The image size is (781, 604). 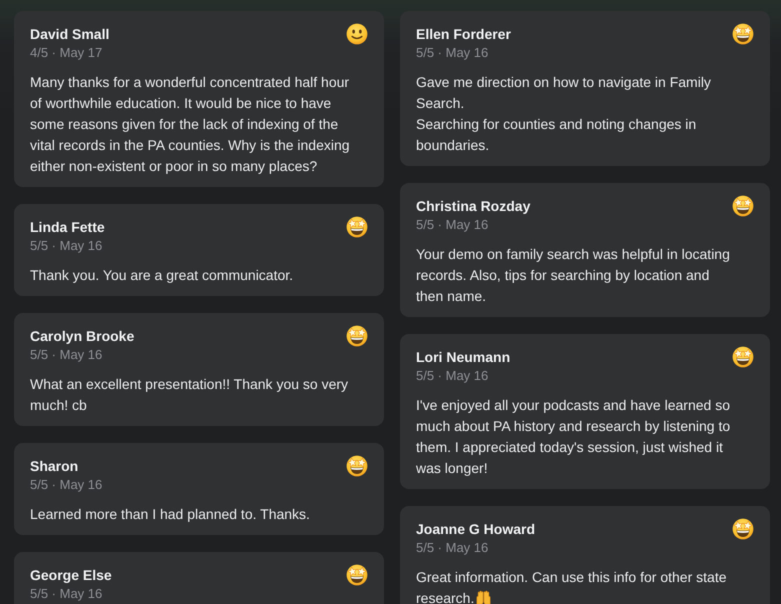 What do you see at coordinates (67, 227) in the screenshot?
I see `reviewer-name: Linda Fette` at bounding box center [67, 227].